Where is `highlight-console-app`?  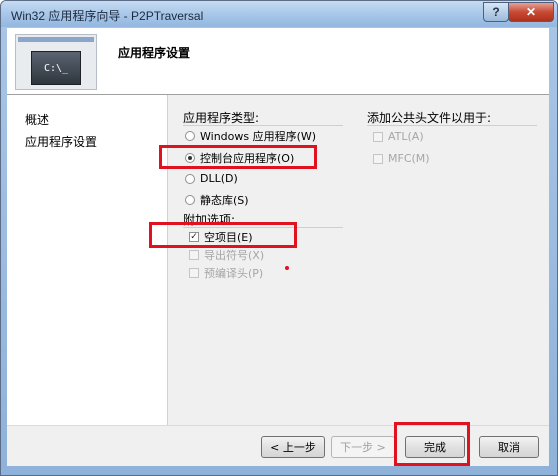
highlight-console-app is located at coordinates (238, 157).